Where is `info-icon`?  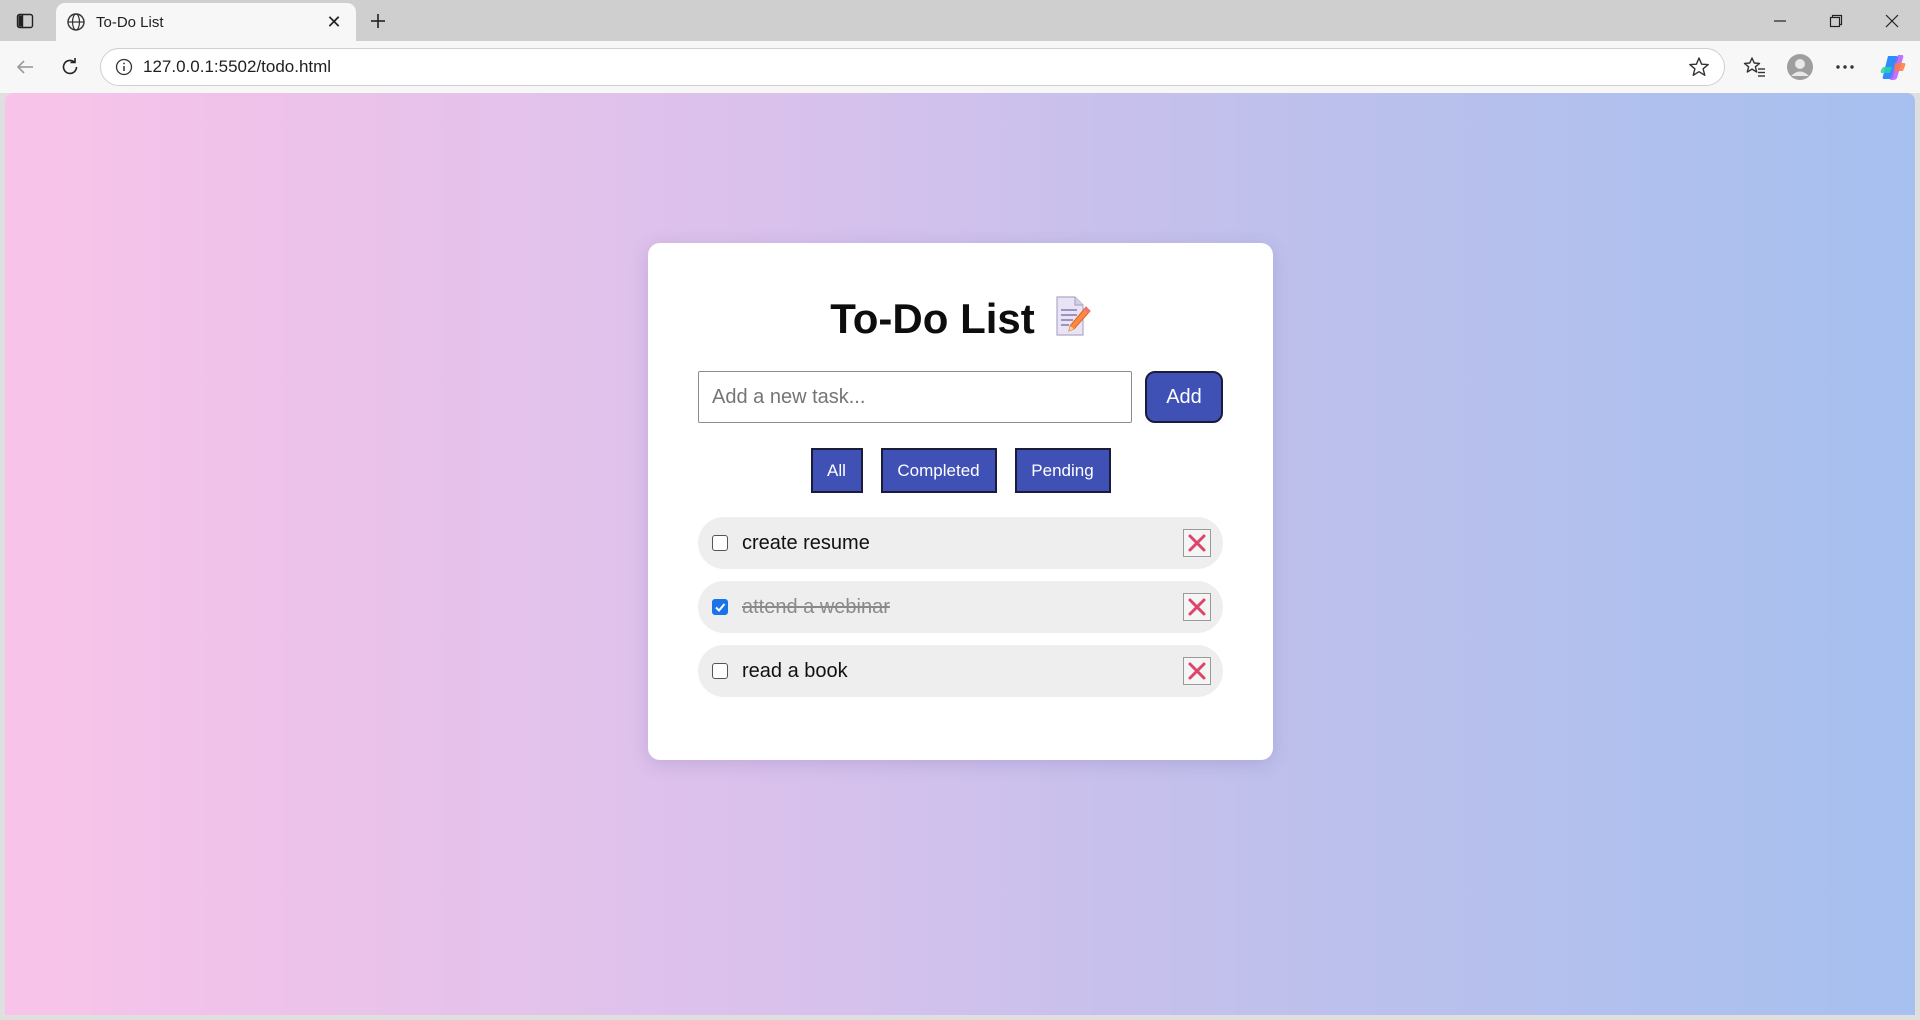
info-icon is located at coordinates (124, 67).